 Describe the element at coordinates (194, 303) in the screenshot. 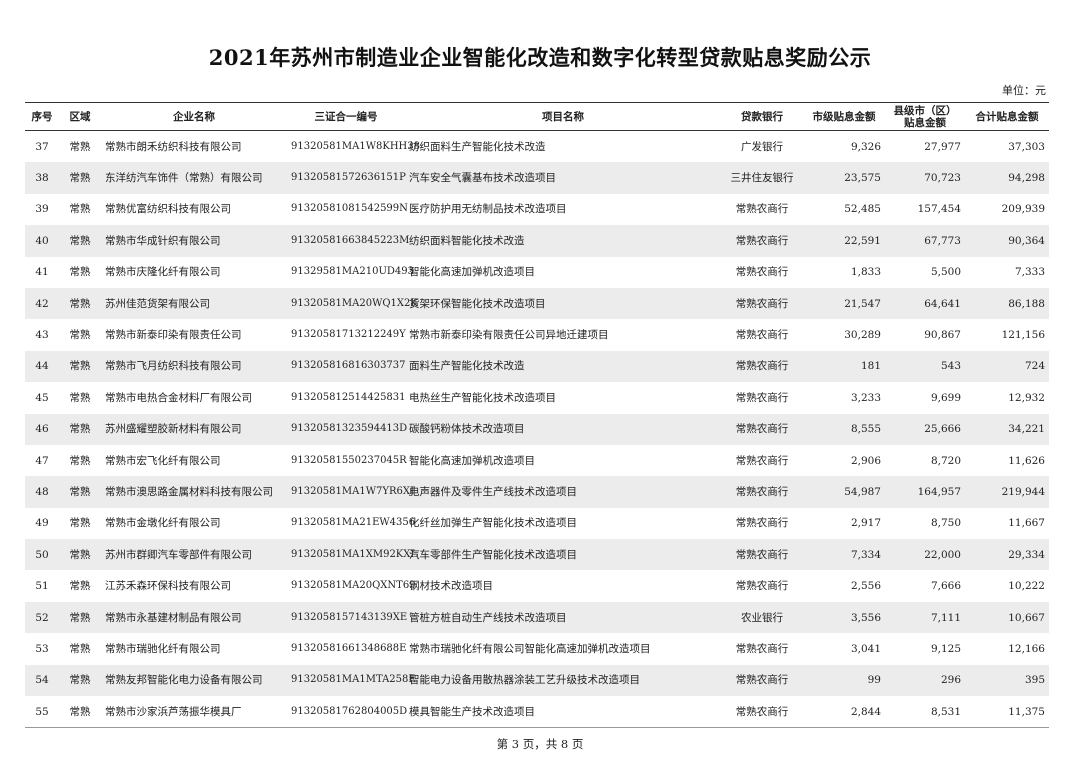

I see `cell-company: 苏州佳范货架有限公司` at that location.